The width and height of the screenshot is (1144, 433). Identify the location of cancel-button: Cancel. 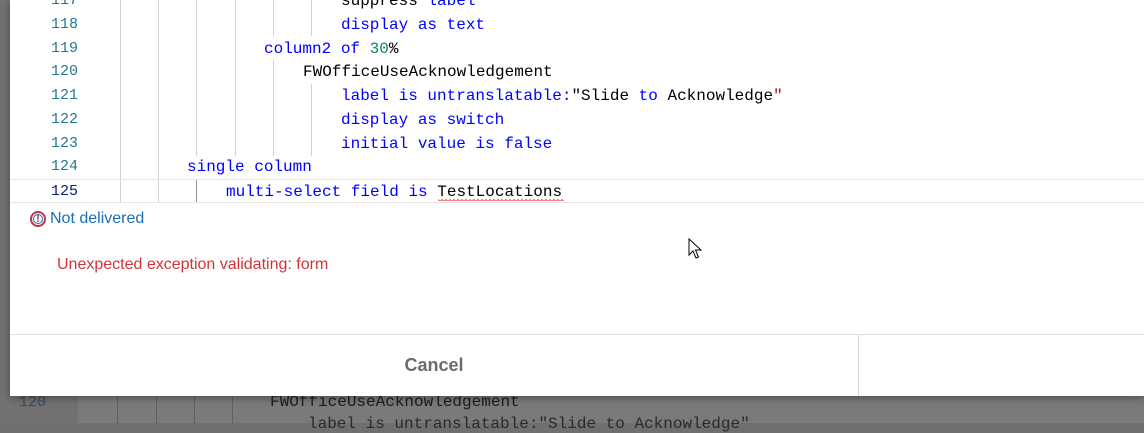
(434, 365).